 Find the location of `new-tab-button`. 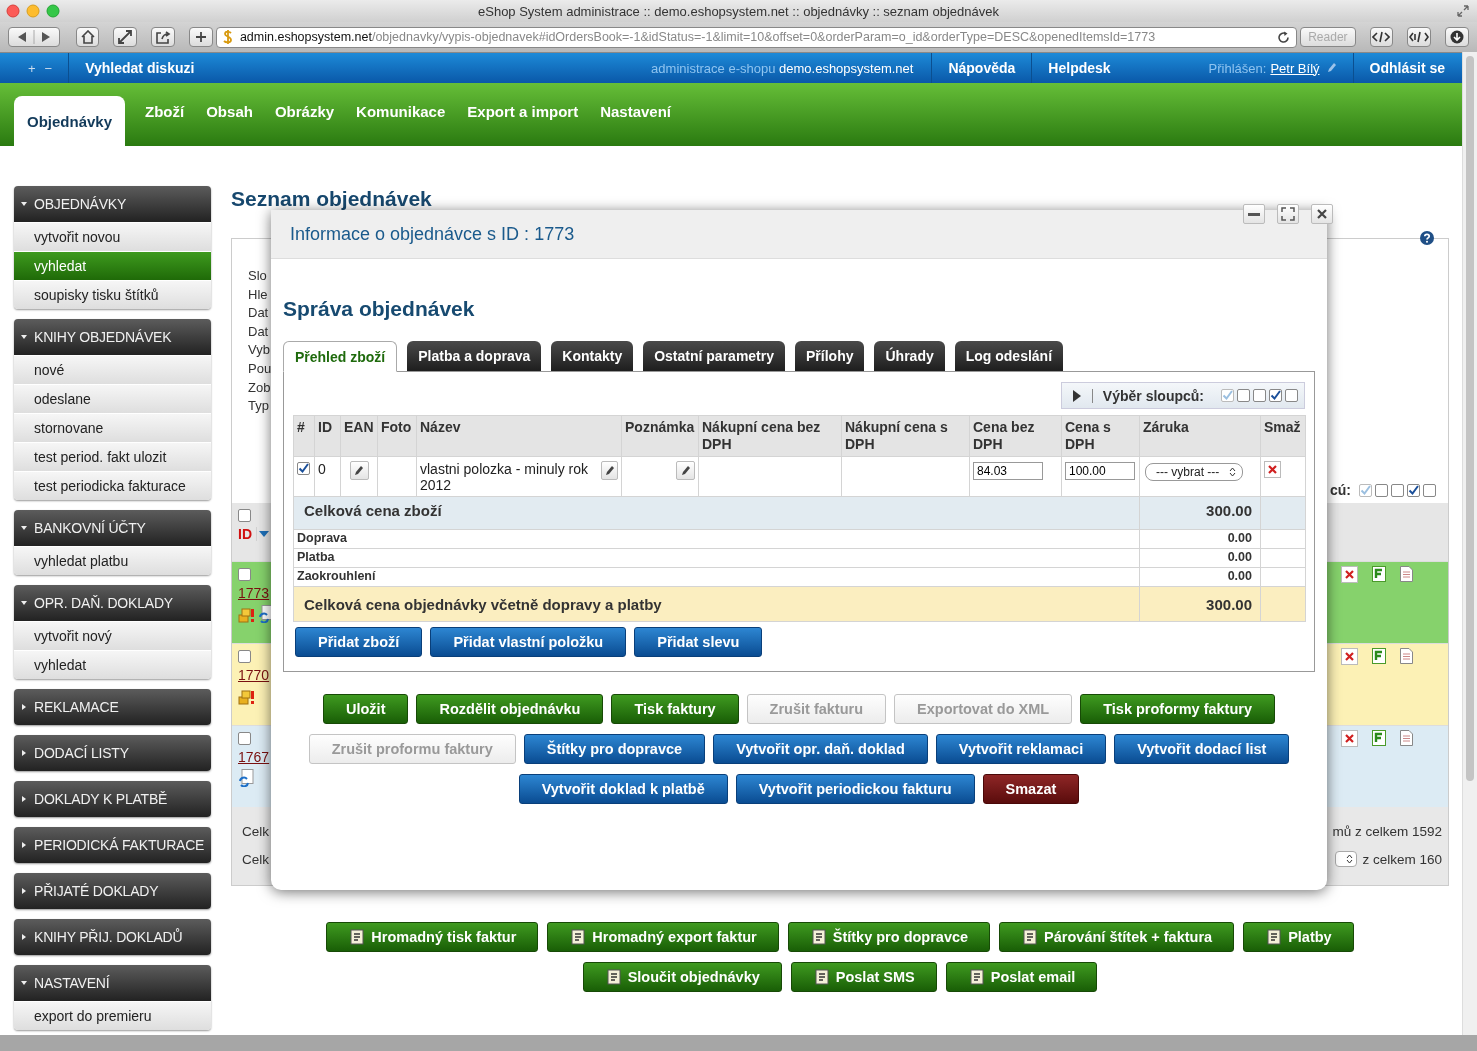

new-tab-button is located at coordinates (201, 37).